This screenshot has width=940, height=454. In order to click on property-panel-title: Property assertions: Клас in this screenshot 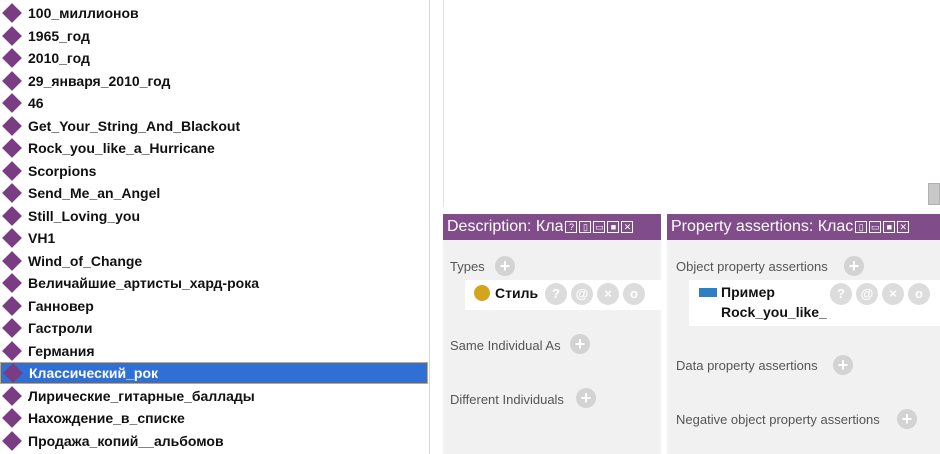, I will do `click(762, 226)`.